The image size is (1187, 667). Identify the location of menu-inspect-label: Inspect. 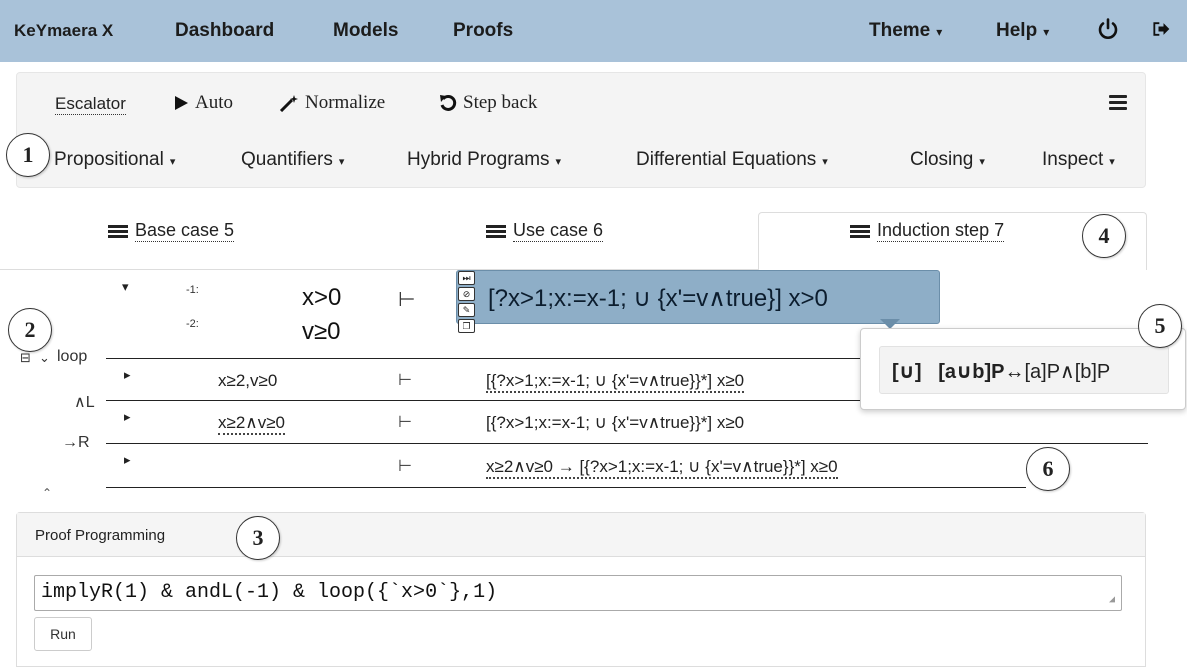
(1073, 159).